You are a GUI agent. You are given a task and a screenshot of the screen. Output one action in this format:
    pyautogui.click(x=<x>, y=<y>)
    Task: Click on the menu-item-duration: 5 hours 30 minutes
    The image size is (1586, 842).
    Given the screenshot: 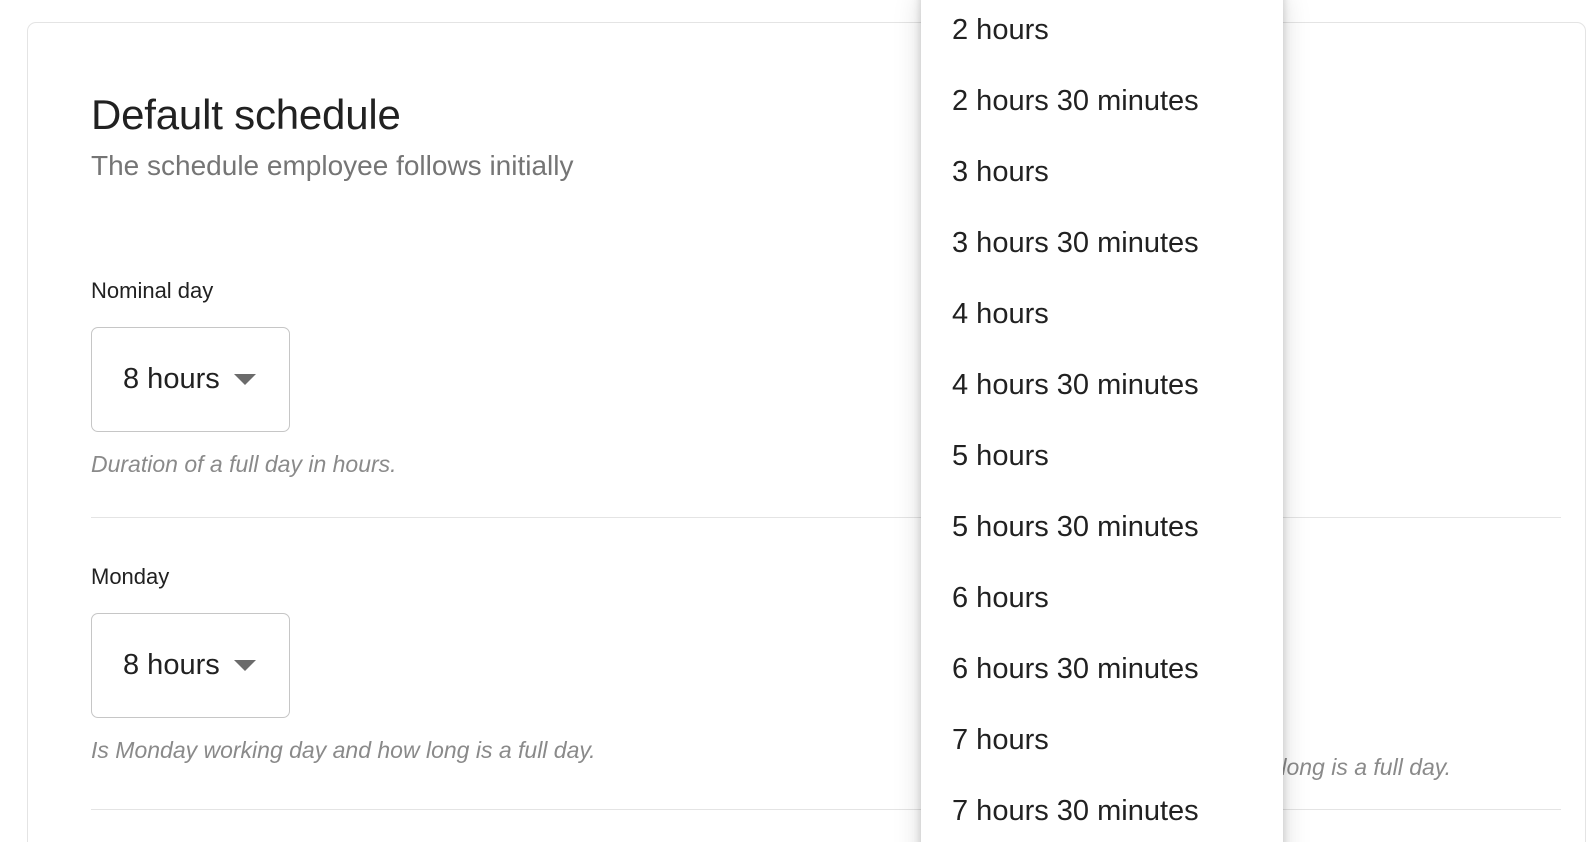 What is the action you would take?
    pyautogui.click(x=1075, y=527)
    